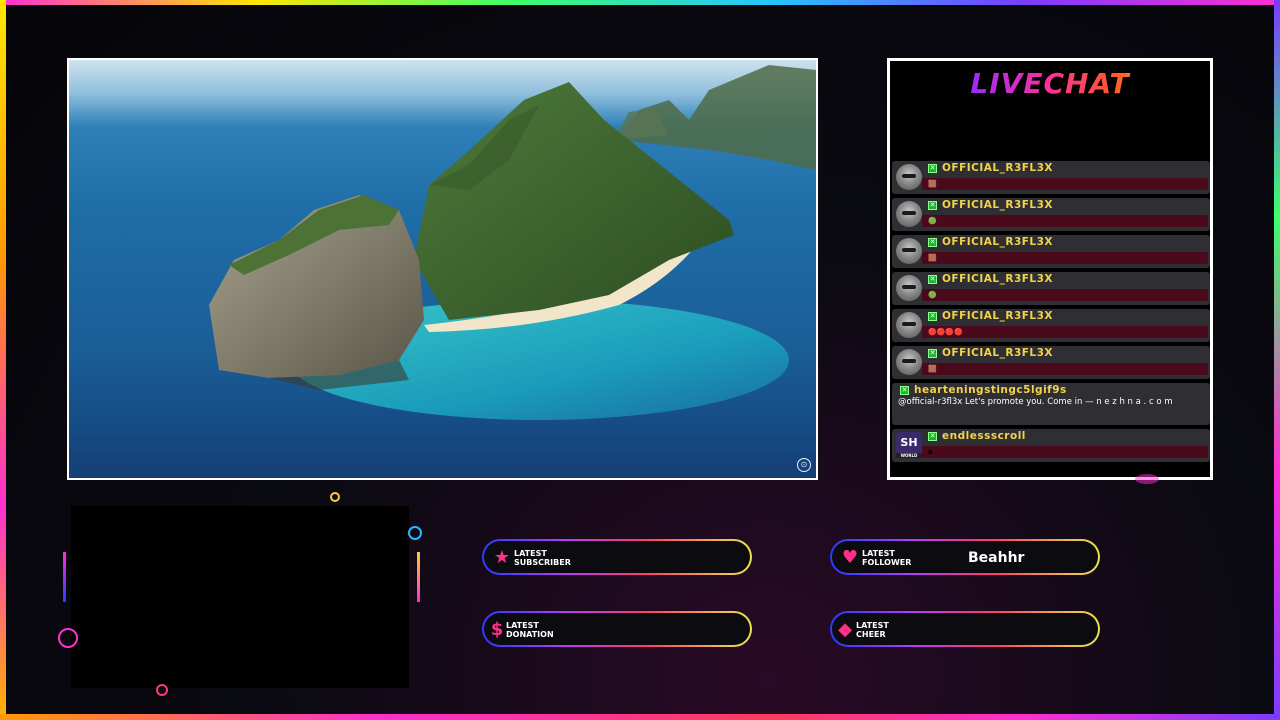 The height and width of the screenshot is (720, 1280). Describe the element at coordinates (945, 332) in the screenshot. I see `chat-emote: 🔴🔴🔴🔴` at that location.